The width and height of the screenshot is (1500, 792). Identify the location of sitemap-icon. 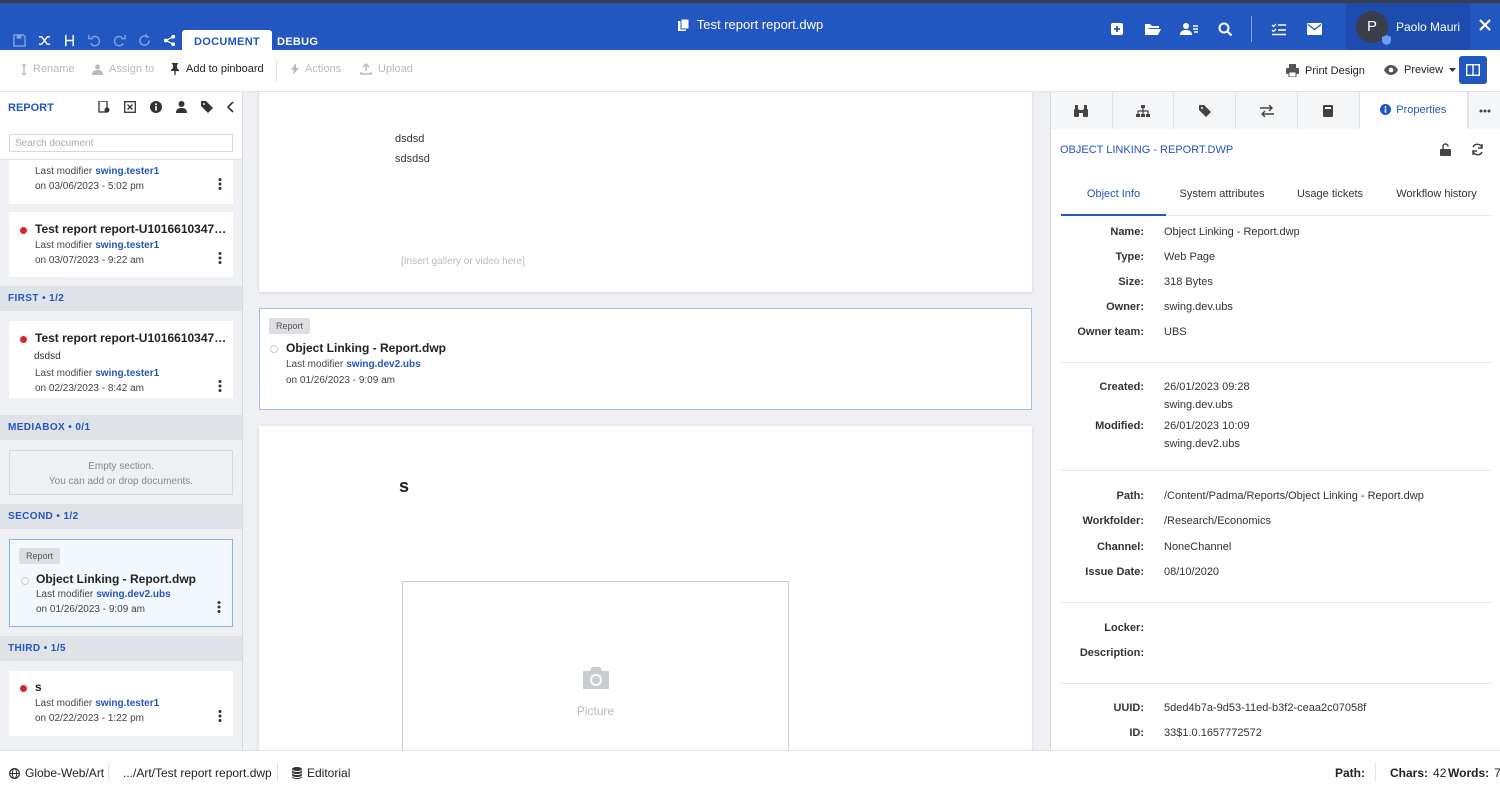
(1143, 110).